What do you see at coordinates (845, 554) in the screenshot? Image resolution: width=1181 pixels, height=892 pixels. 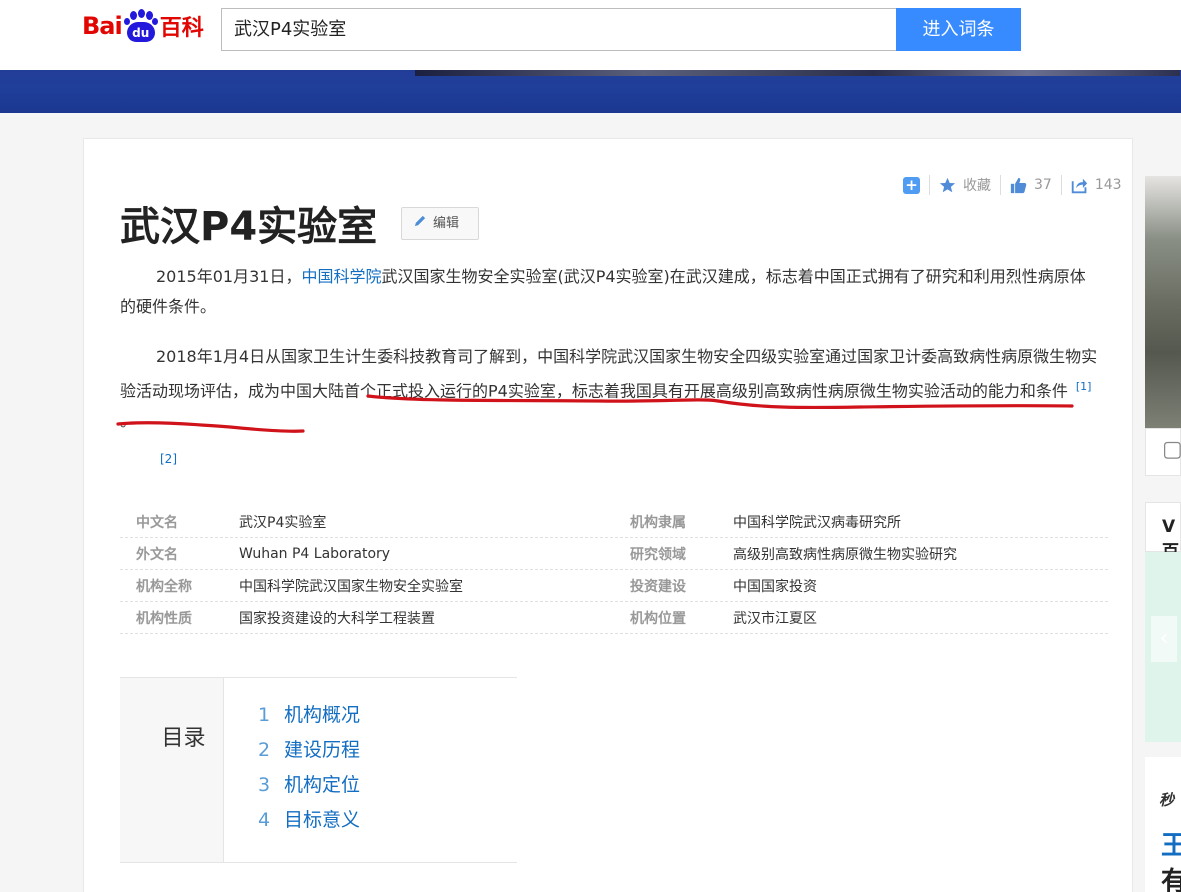 I see `info-value: 高级别高致病性病原微生物实验研究` at bounding box center [845, 554].